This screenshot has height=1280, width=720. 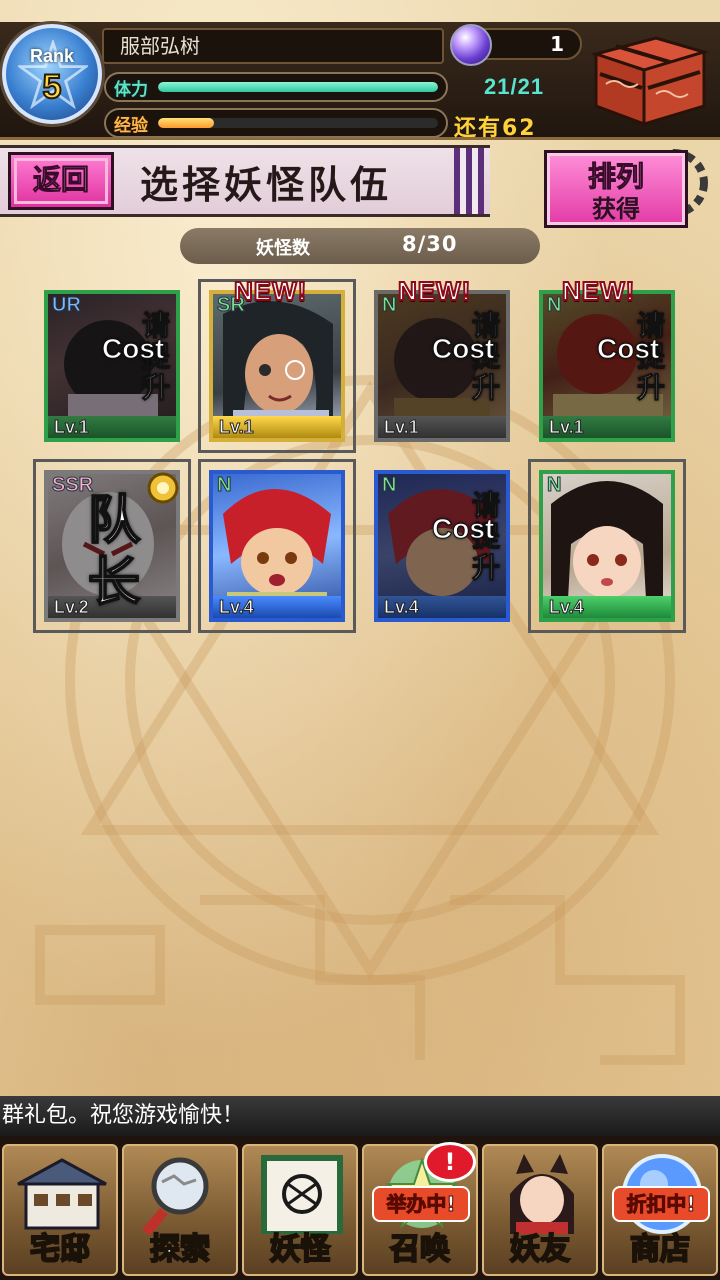 What do you see at coordinates (540, 1249) in the screenshot?
I see `nav-label: 妖友` at bounding box center [540, 1249].